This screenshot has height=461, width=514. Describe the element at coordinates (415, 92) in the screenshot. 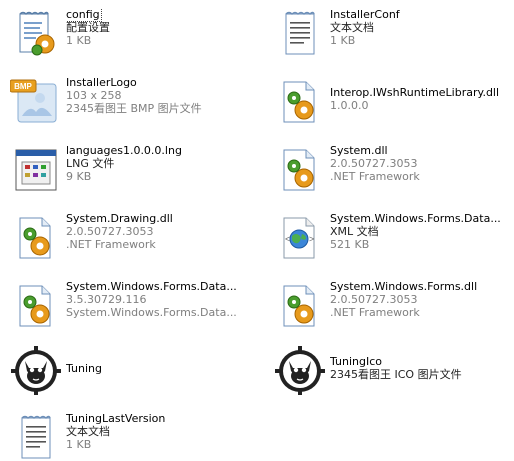

I see `file-name: Interop.IWshRuntimeLibrary.dll` at that location.